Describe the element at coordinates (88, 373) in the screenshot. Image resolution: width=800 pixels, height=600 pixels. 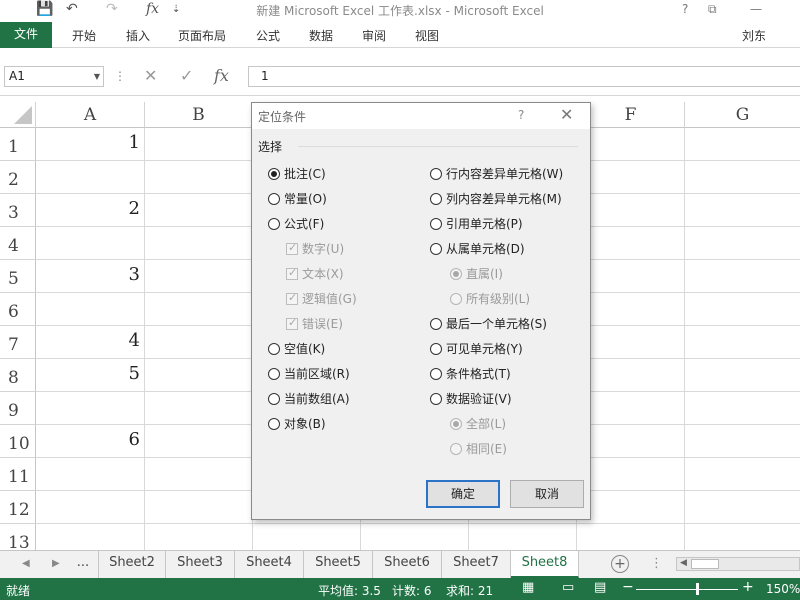
I see `cell-a8: 5` at that location.